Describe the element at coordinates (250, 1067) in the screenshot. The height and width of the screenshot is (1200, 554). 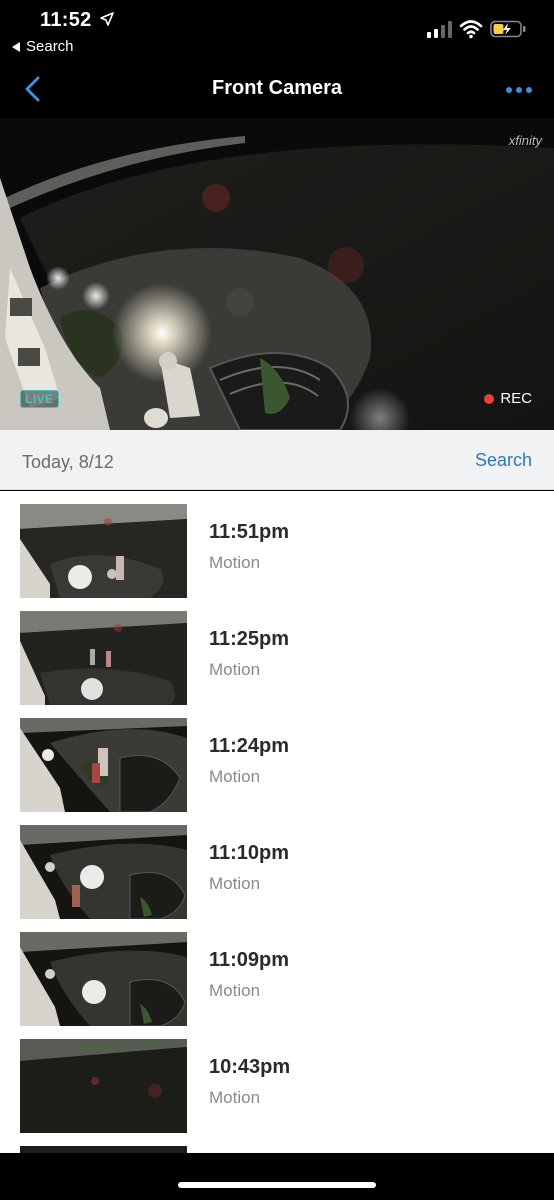
I see `event-time: 10:43pm` at that location.